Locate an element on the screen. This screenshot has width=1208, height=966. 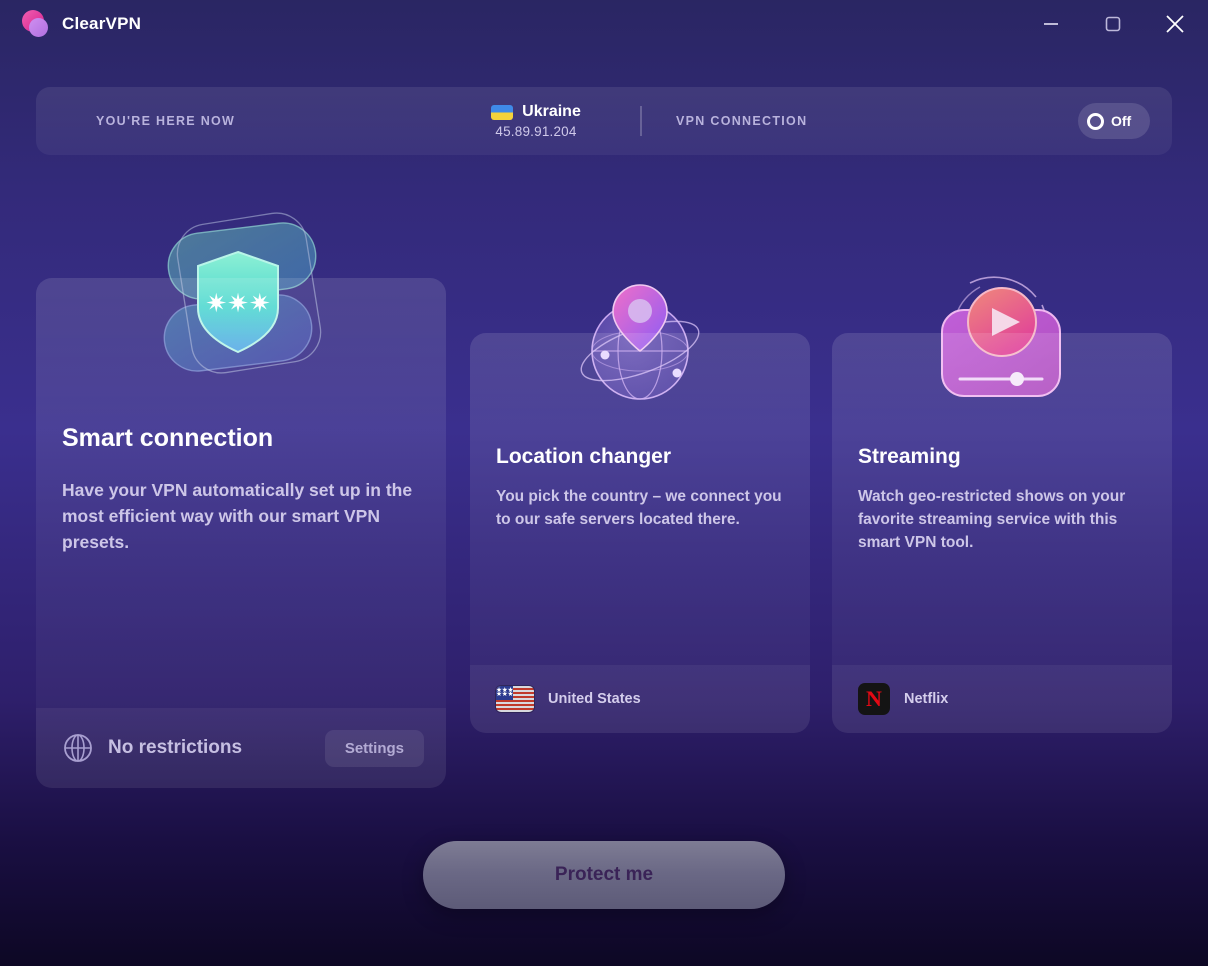
window-controls is located at coordinates (1113, 24).